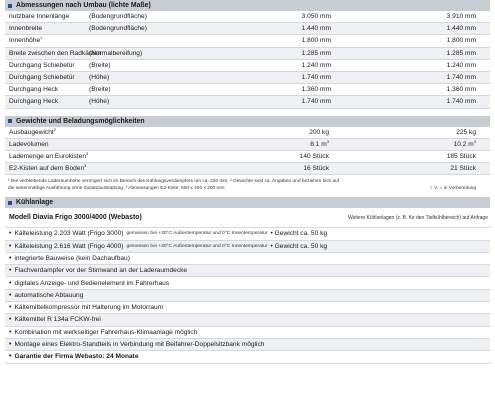 The width and height of the screenshot is (495, 400). Describe the element at coordinates (461, 78) in the screenshot. I see `value-frigo-4000: 1.740 mm` at that location.